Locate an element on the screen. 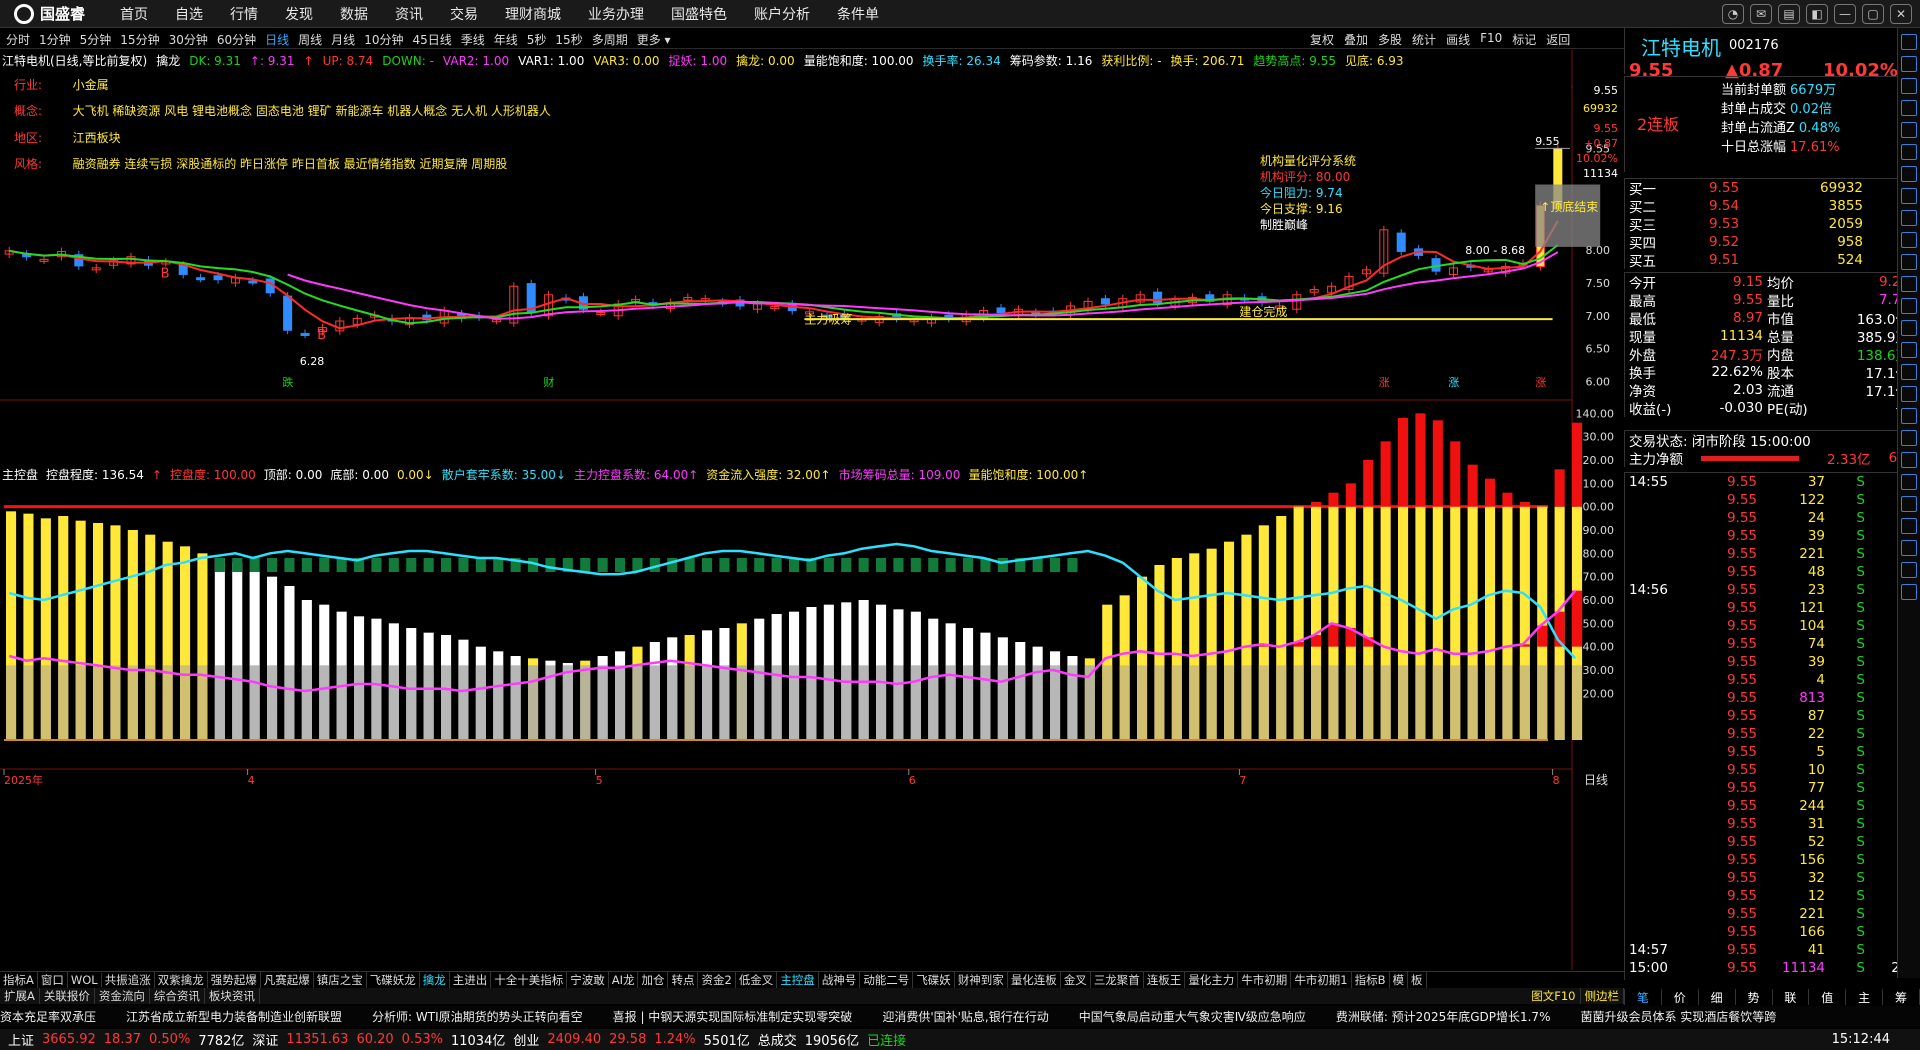 Image resolution: width=1920 pixels, height=1050 pixels. indicator-tab: 量化连板 is located at coordinates (1034, 979).